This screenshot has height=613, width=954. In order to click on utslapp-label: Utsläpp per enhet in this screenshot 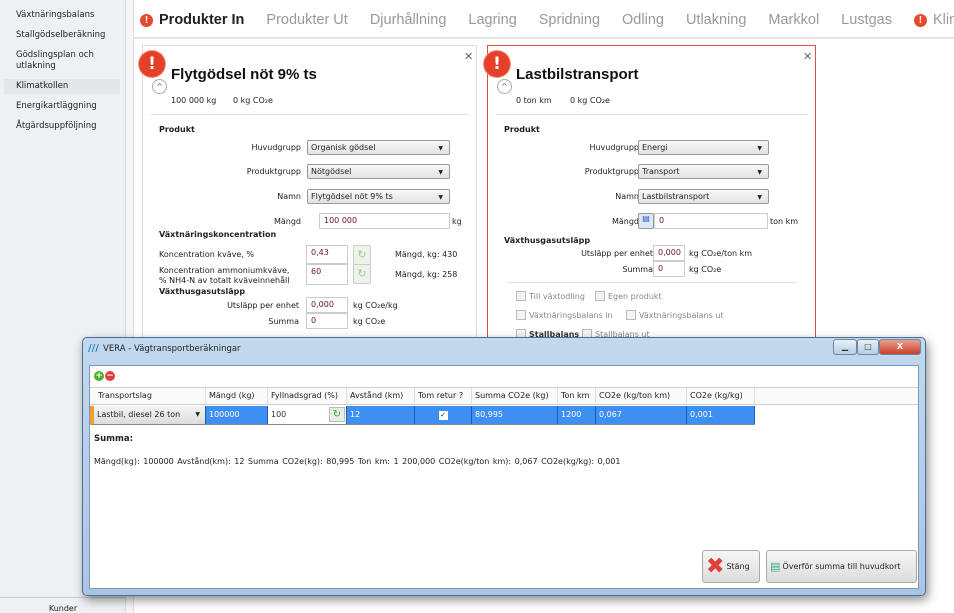, I will do `click(617, 253)`.